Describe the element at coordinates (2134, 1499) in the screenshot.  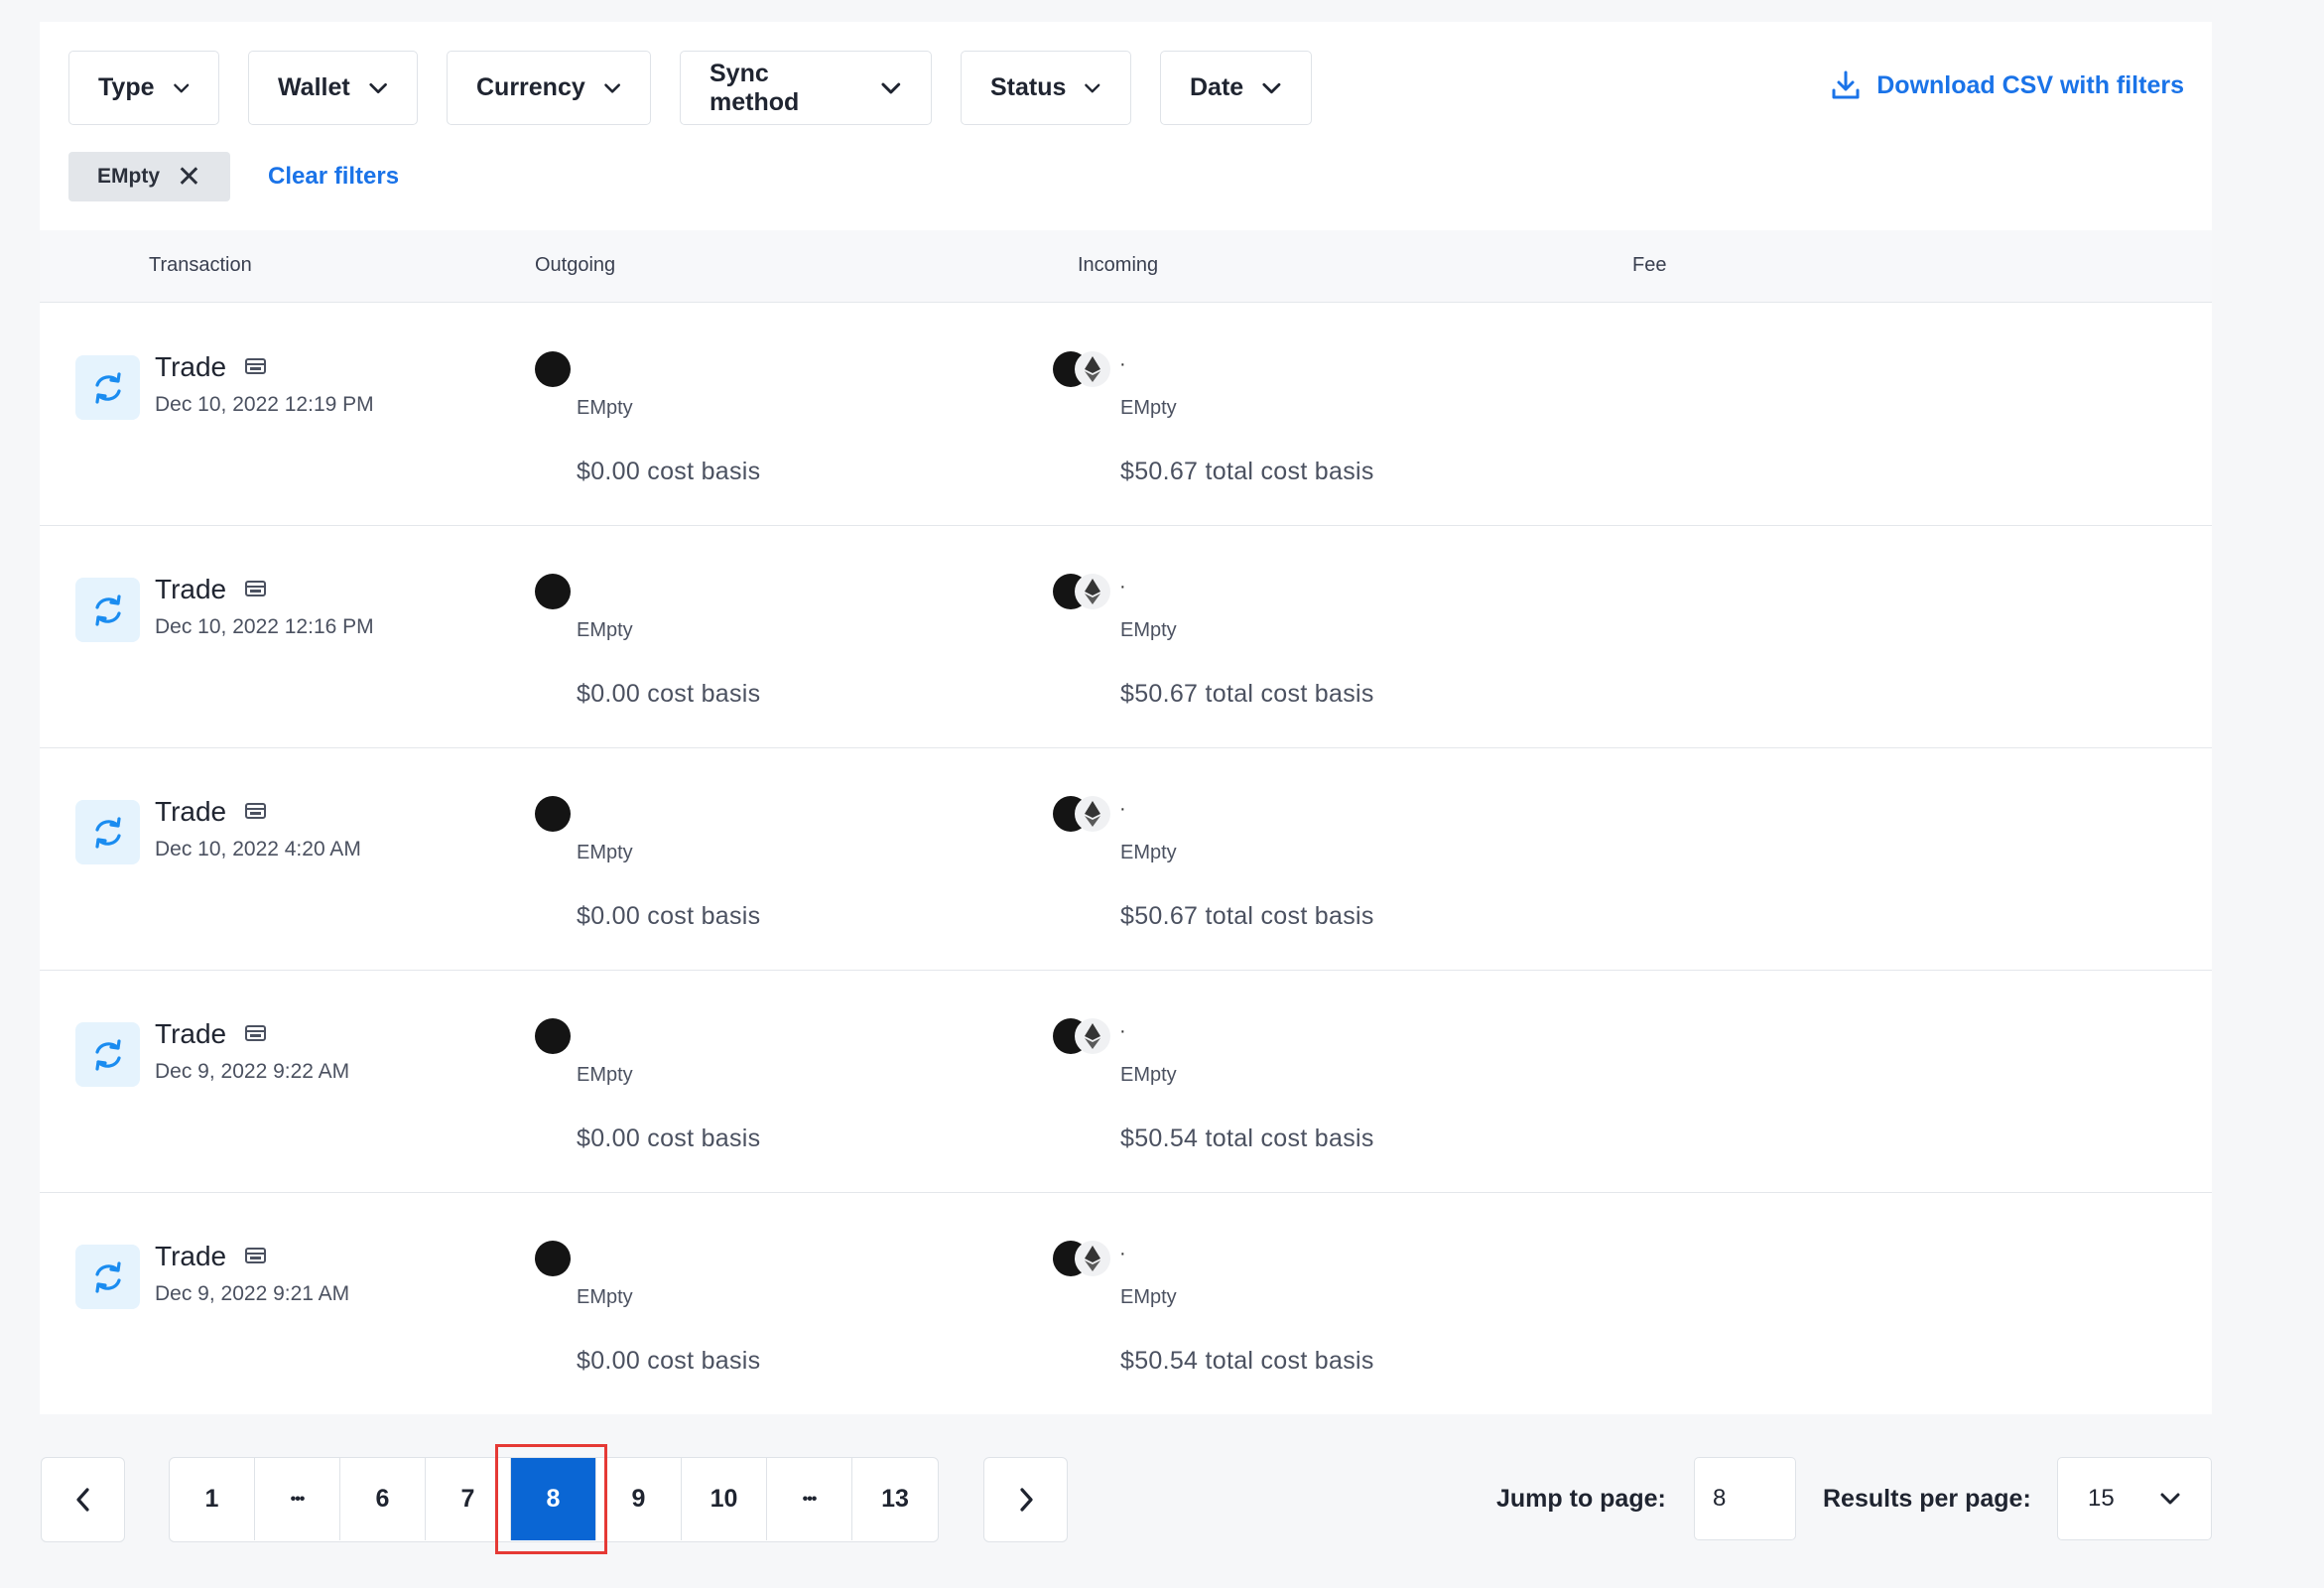
I see `results-per-page-select: 15` at that location.